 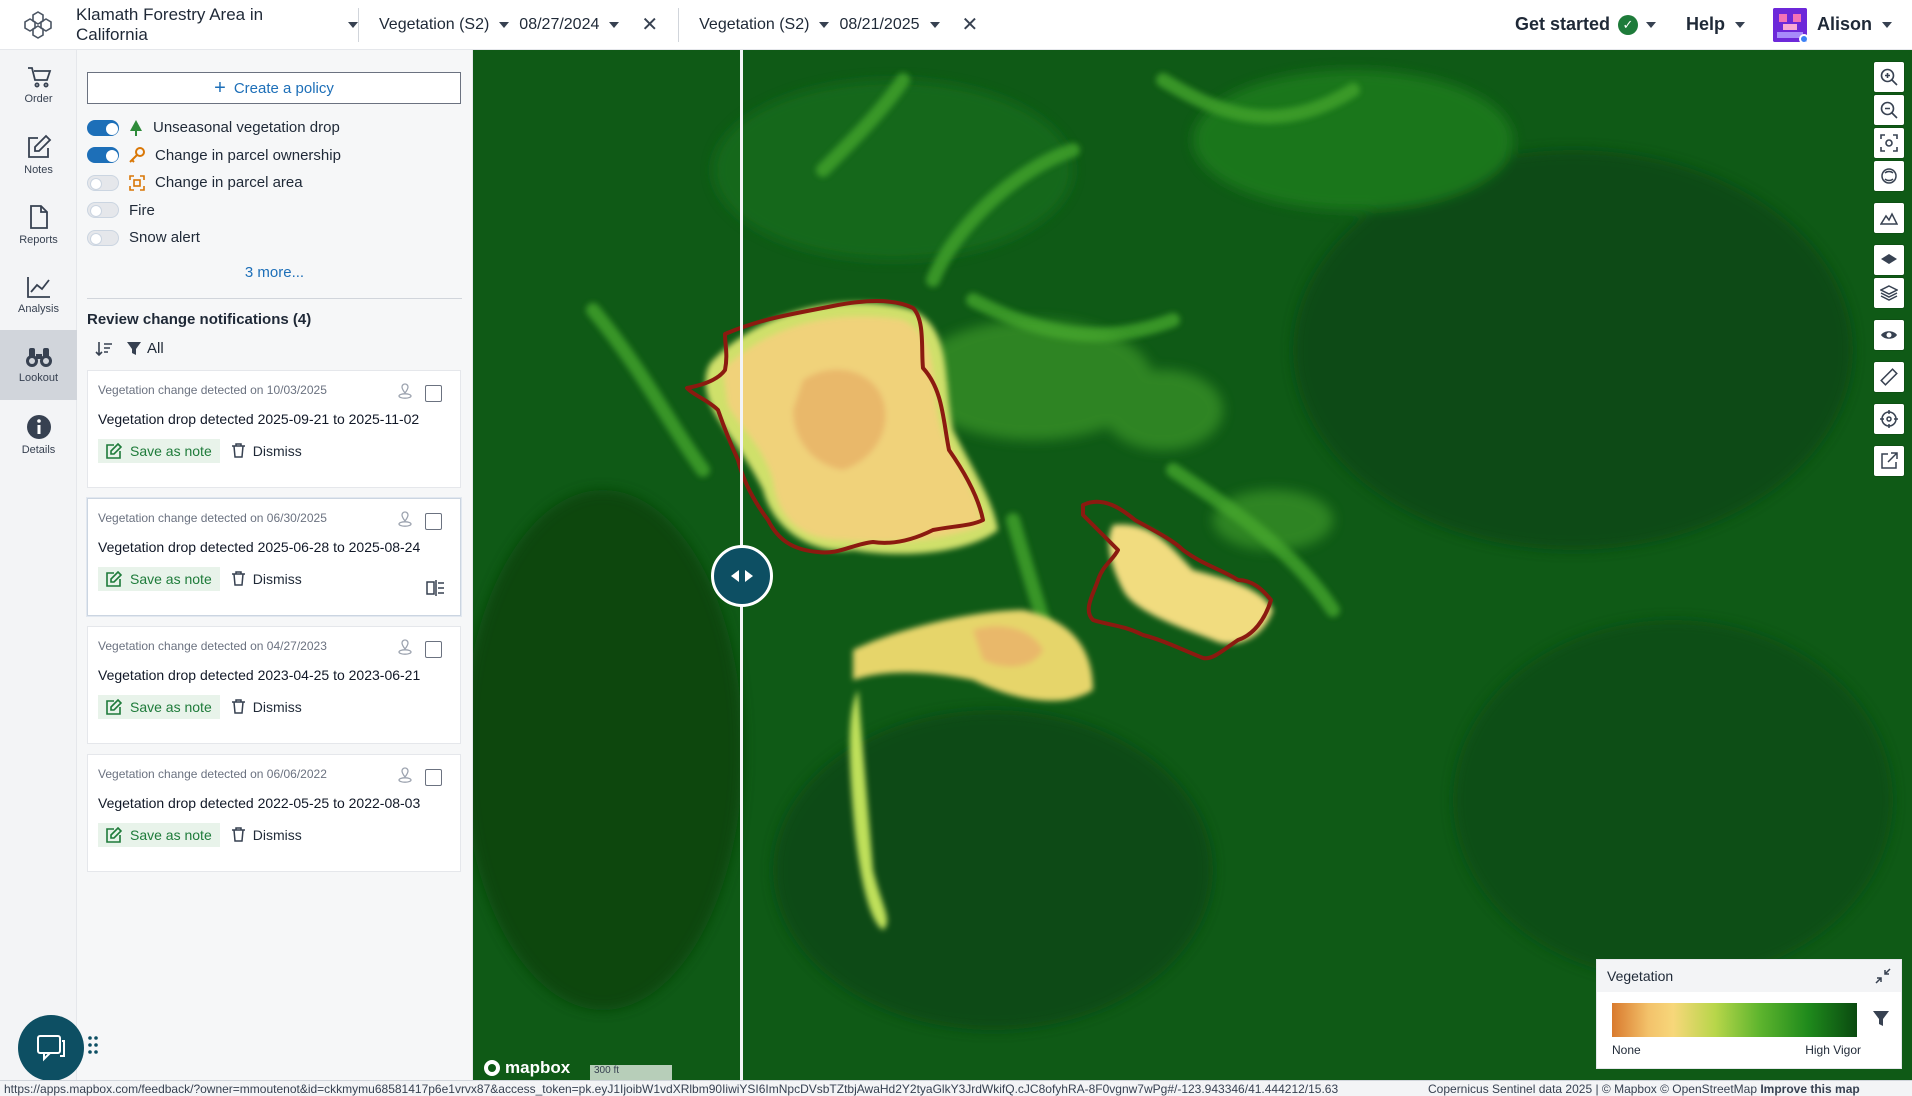 I want to click on zoom-out-button, so click(x=1889, y=110).